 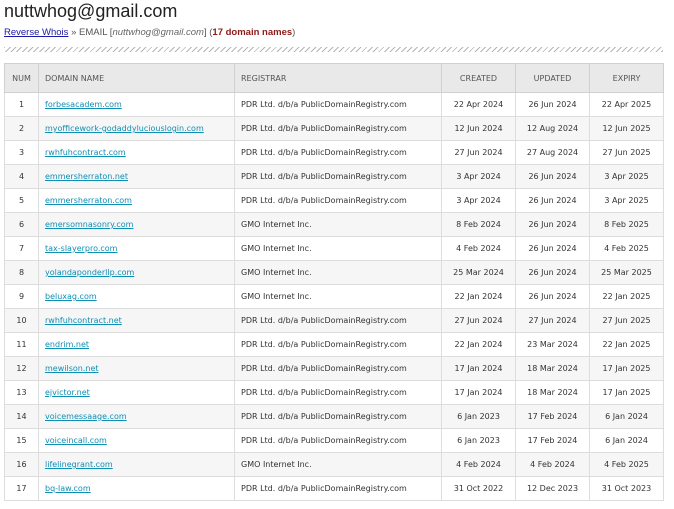 What do you see at coordinates (68, 488) in the screenshot?
I see `domain-link: bq-law.com` at bounding box center [68, 488].